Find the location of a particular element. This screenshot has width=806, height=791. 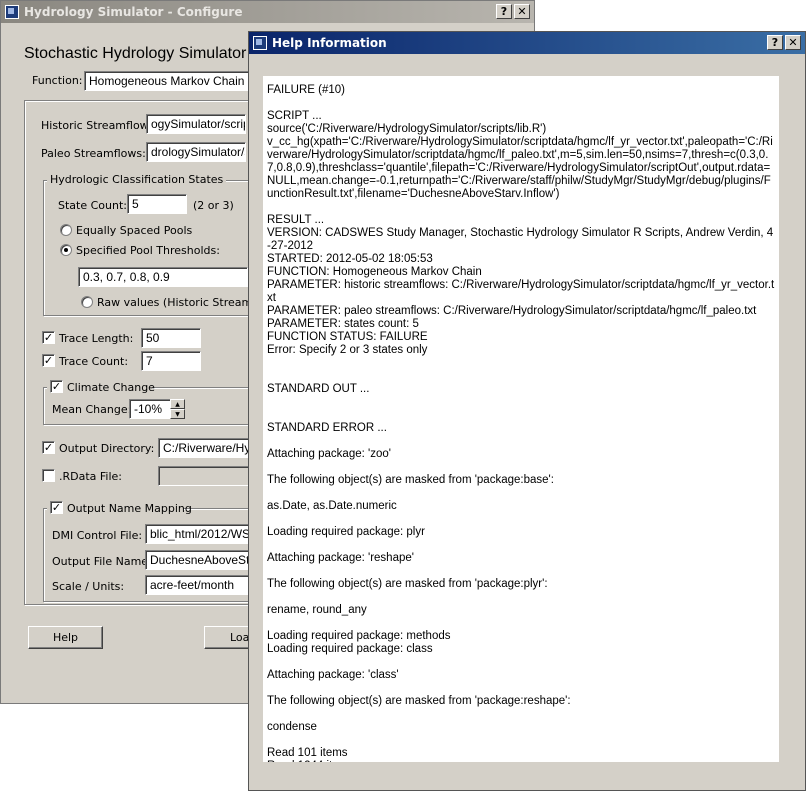

output-mapping-label: Output Name Mapping is located at coordinates (129, 508).